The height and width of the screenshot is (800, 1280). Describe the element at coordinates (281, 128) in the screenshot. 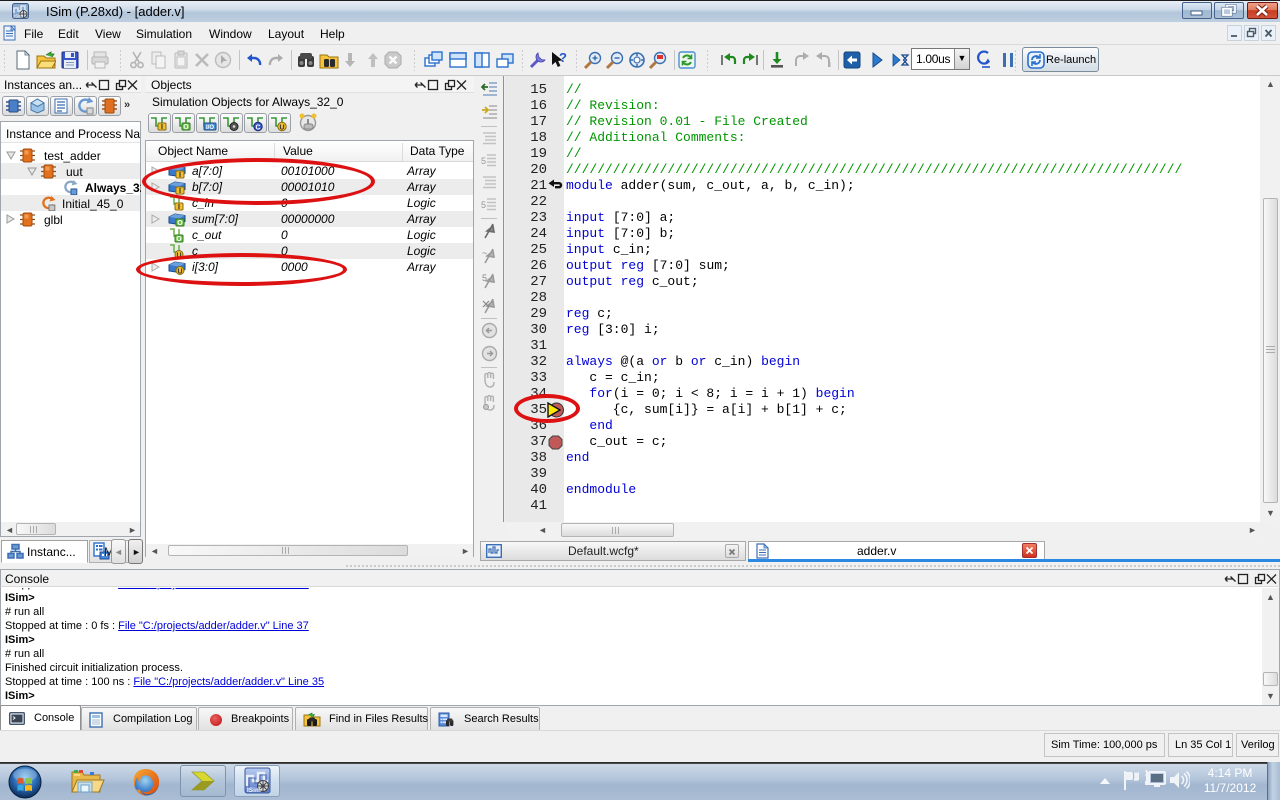

I see `svg-text: U` at that location.